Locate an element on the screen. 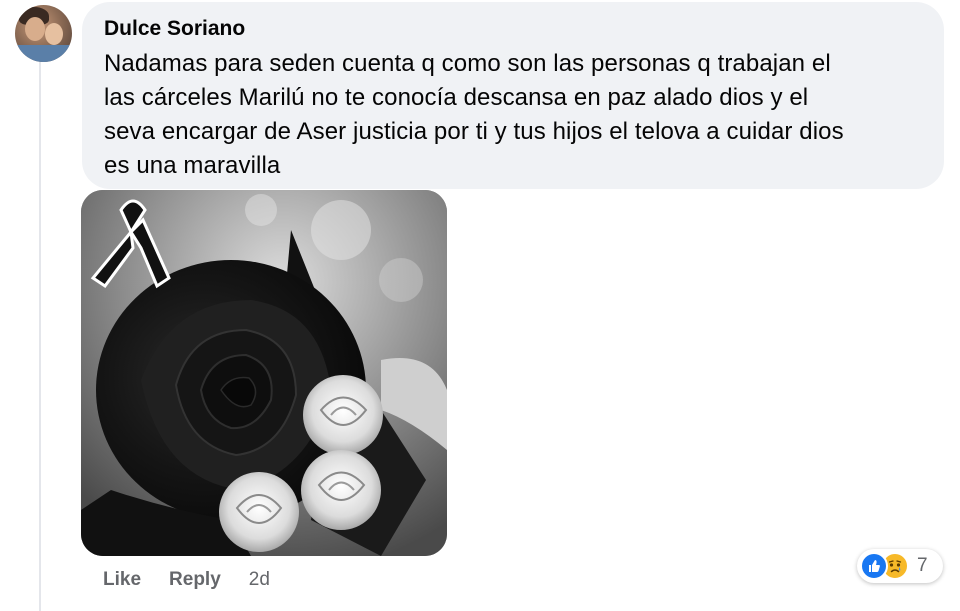 The width and height of the screenshot is (960, 611). avatar is located at coordinates (43, 33).